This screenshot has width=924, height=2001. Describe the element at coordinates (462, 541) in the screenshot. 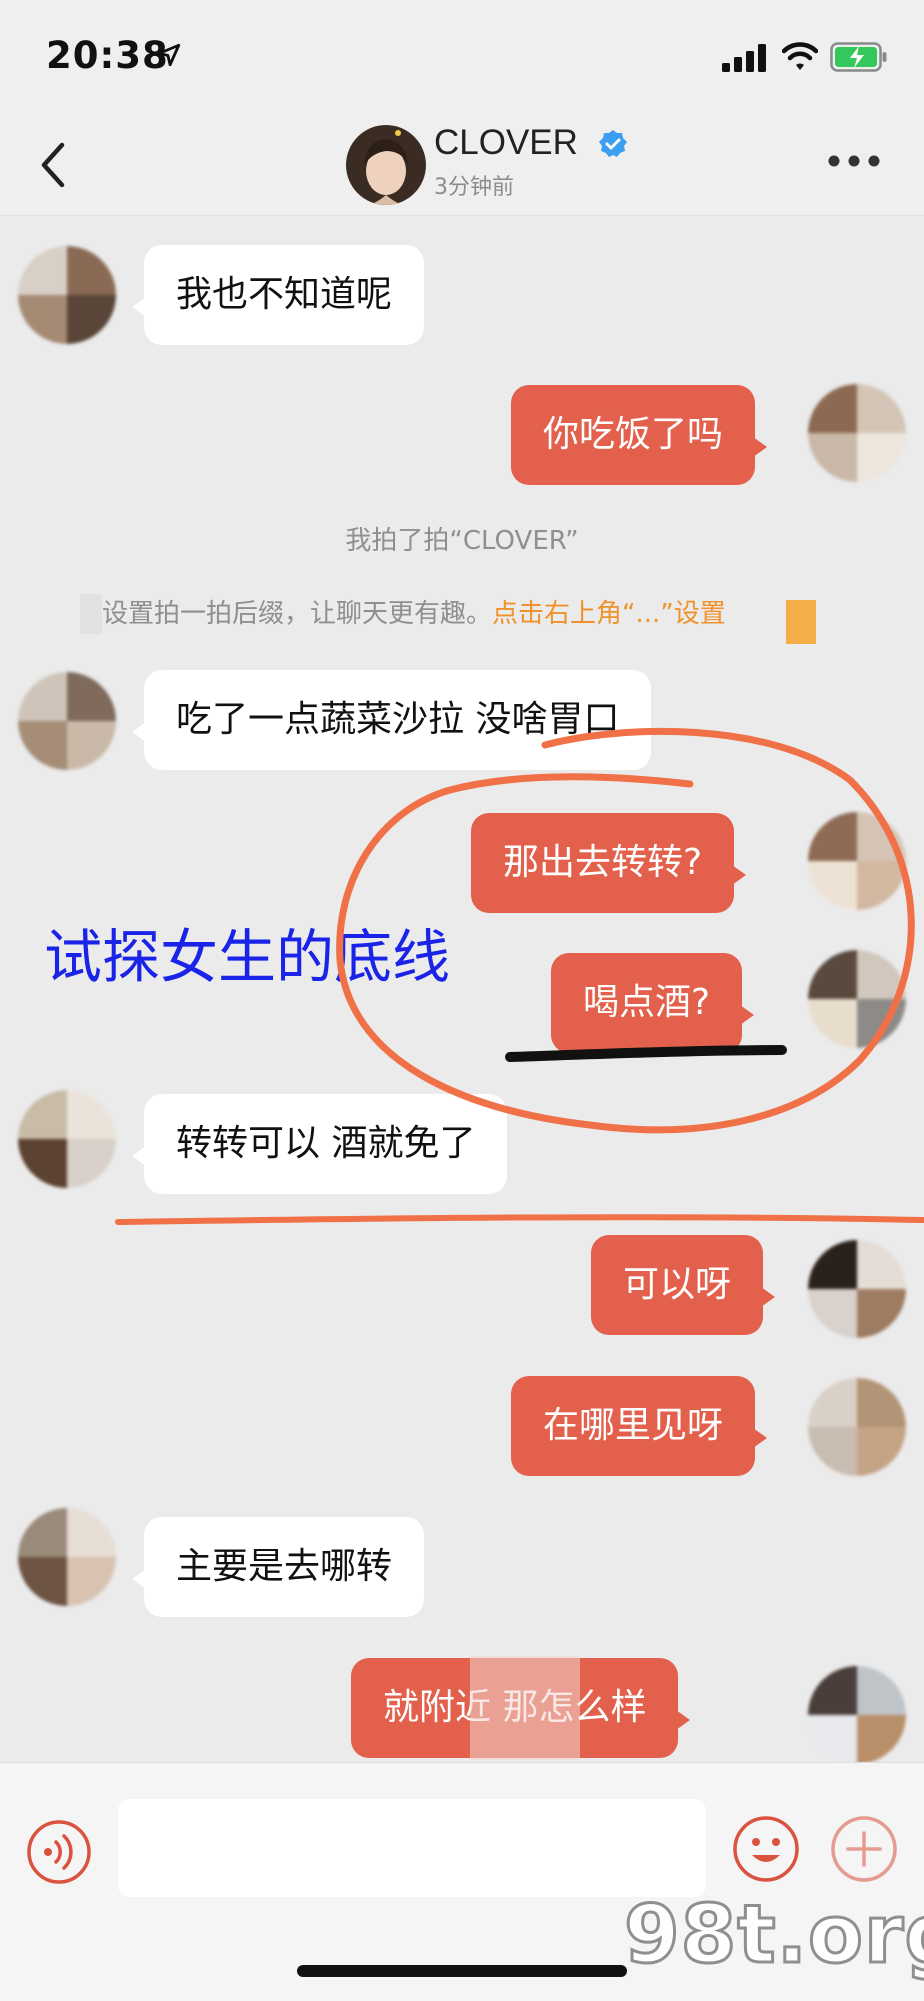

I see `pat-system-message: 我拍了拍“CLOVER”` at that location.